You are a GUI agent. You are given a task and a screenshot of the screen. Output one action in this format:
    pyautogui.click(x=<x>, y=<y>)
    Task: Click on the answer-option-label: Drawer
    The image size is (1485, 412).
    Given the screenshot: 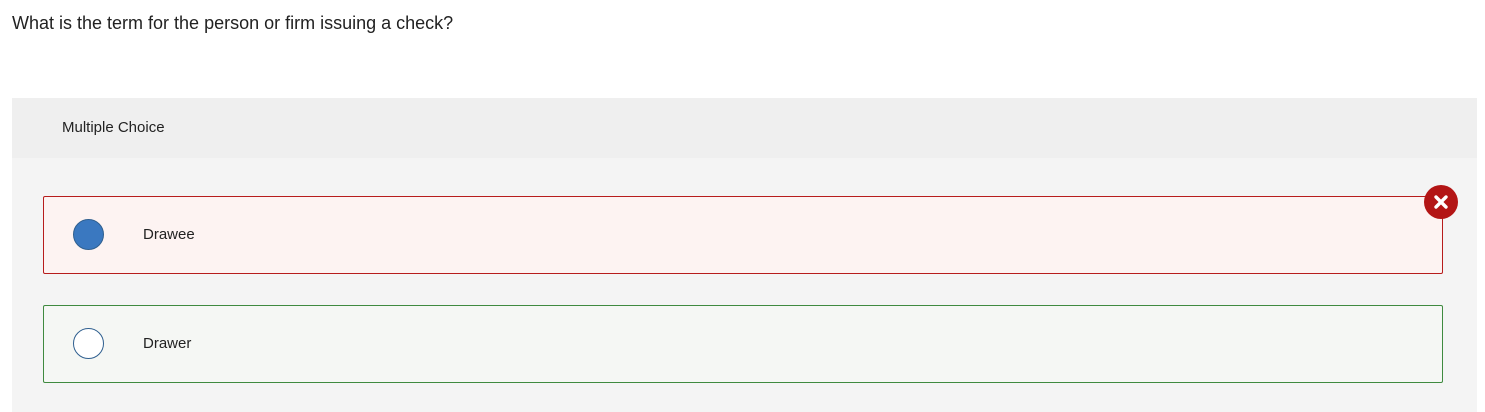 What is the action you would take?
    pyautogui.click(x=167, y=343)
    